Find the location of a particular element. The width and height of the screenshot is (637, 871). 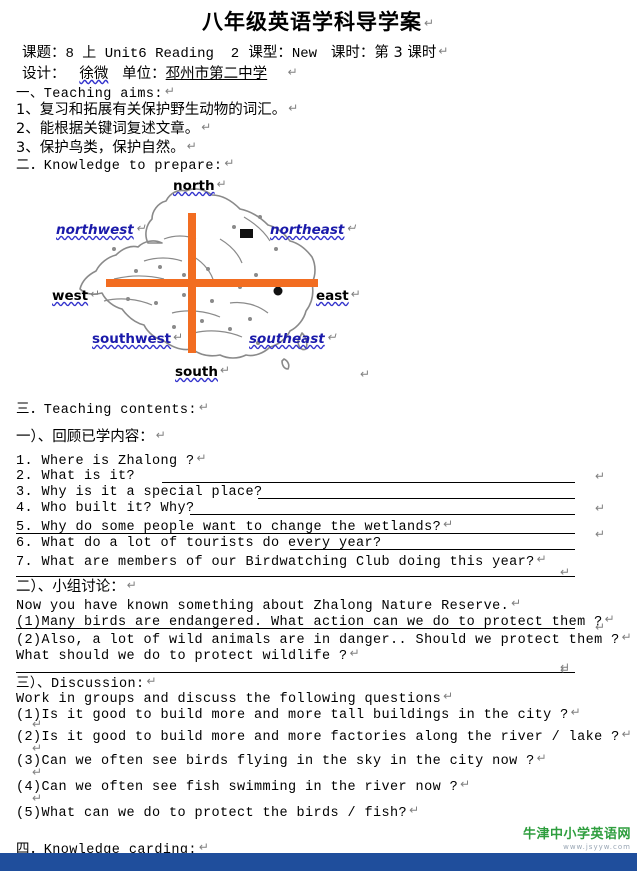

type-label: 课型： is located at coordinates (270, 53).